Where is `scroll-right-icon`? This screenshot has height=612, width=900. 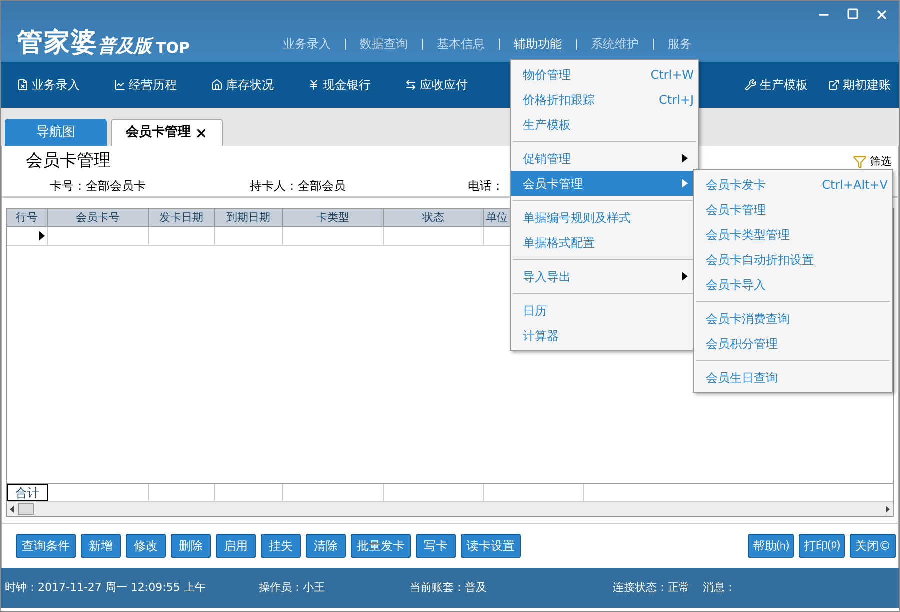 scroll-right-icon is located at coordinates (888, 509).